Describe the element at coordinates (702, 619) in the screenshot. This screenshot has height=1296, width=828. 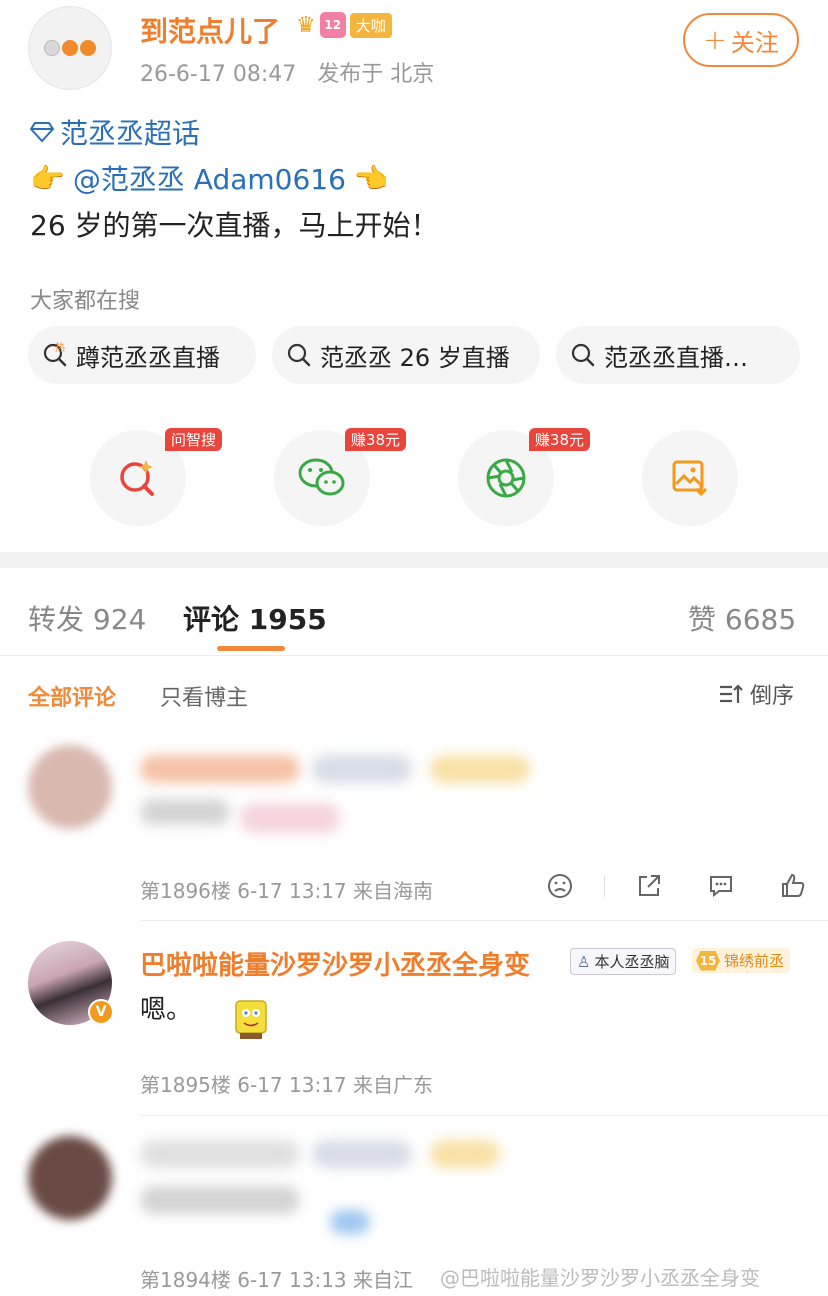
I see `tab-label: 赞` at that location.